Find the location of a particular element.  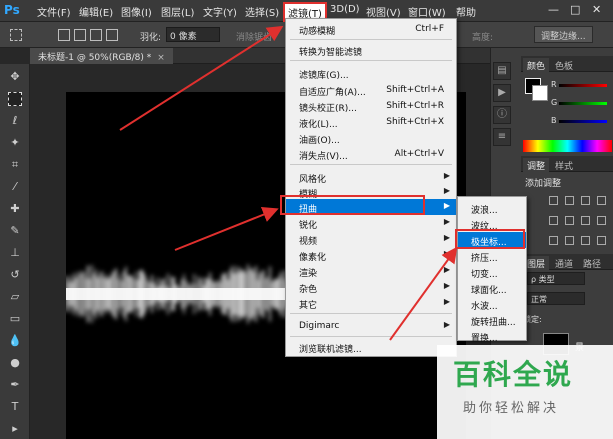

watermark-subtitle: 助你轻松解决 is located at coordinates (511, 408).